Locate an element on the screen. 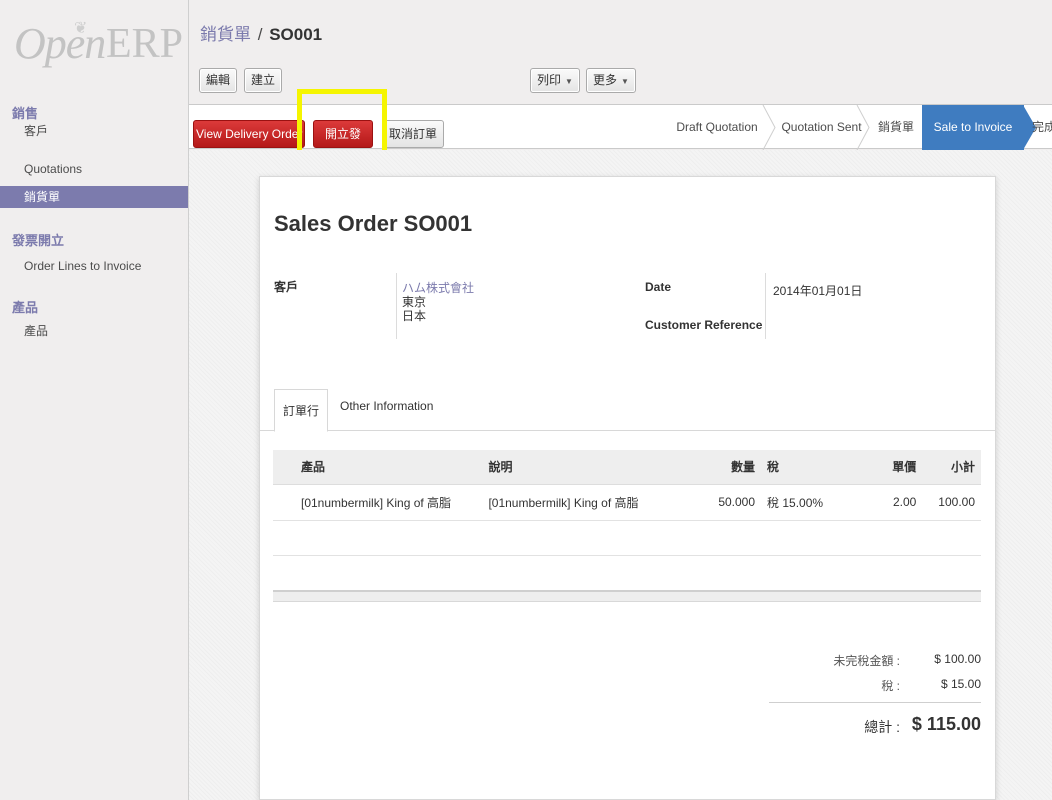  column-header-description: 說明 is located at coordinates (587, 467).